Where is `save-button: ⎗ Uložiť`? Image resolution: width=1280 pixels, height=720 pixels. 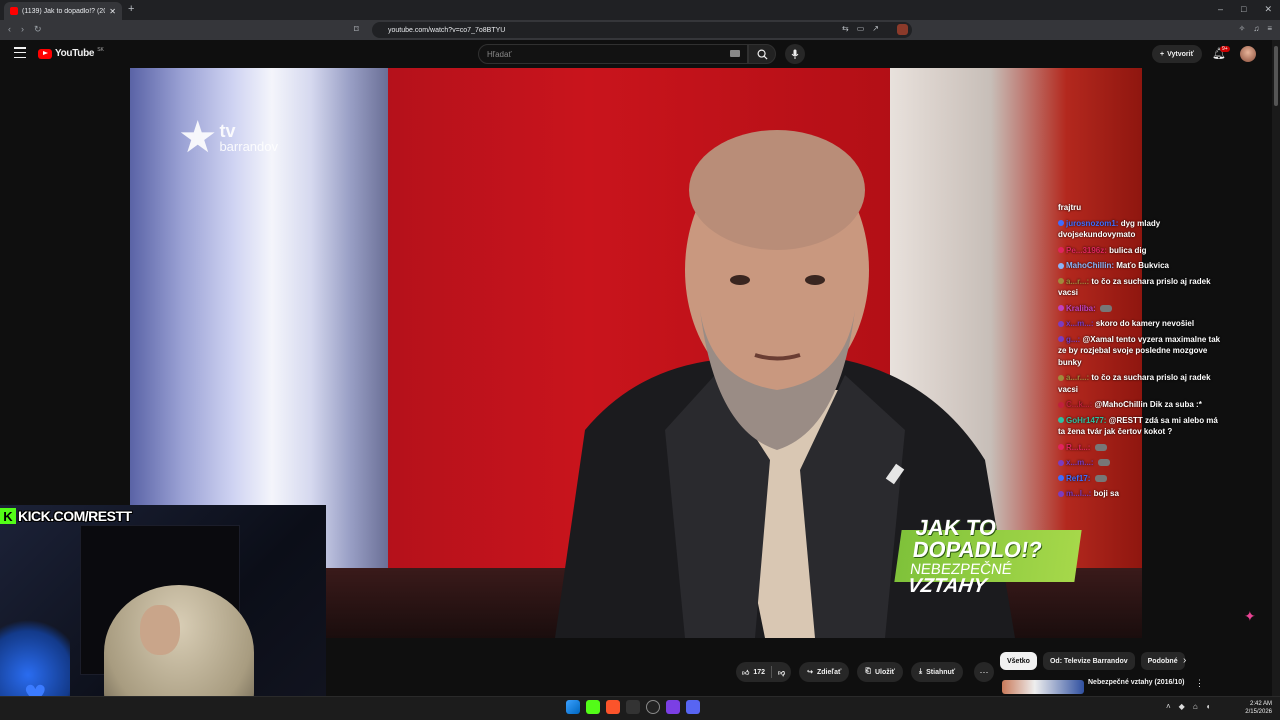
save-button: ⎗ Uložiť is located at coordinates (880, 672).